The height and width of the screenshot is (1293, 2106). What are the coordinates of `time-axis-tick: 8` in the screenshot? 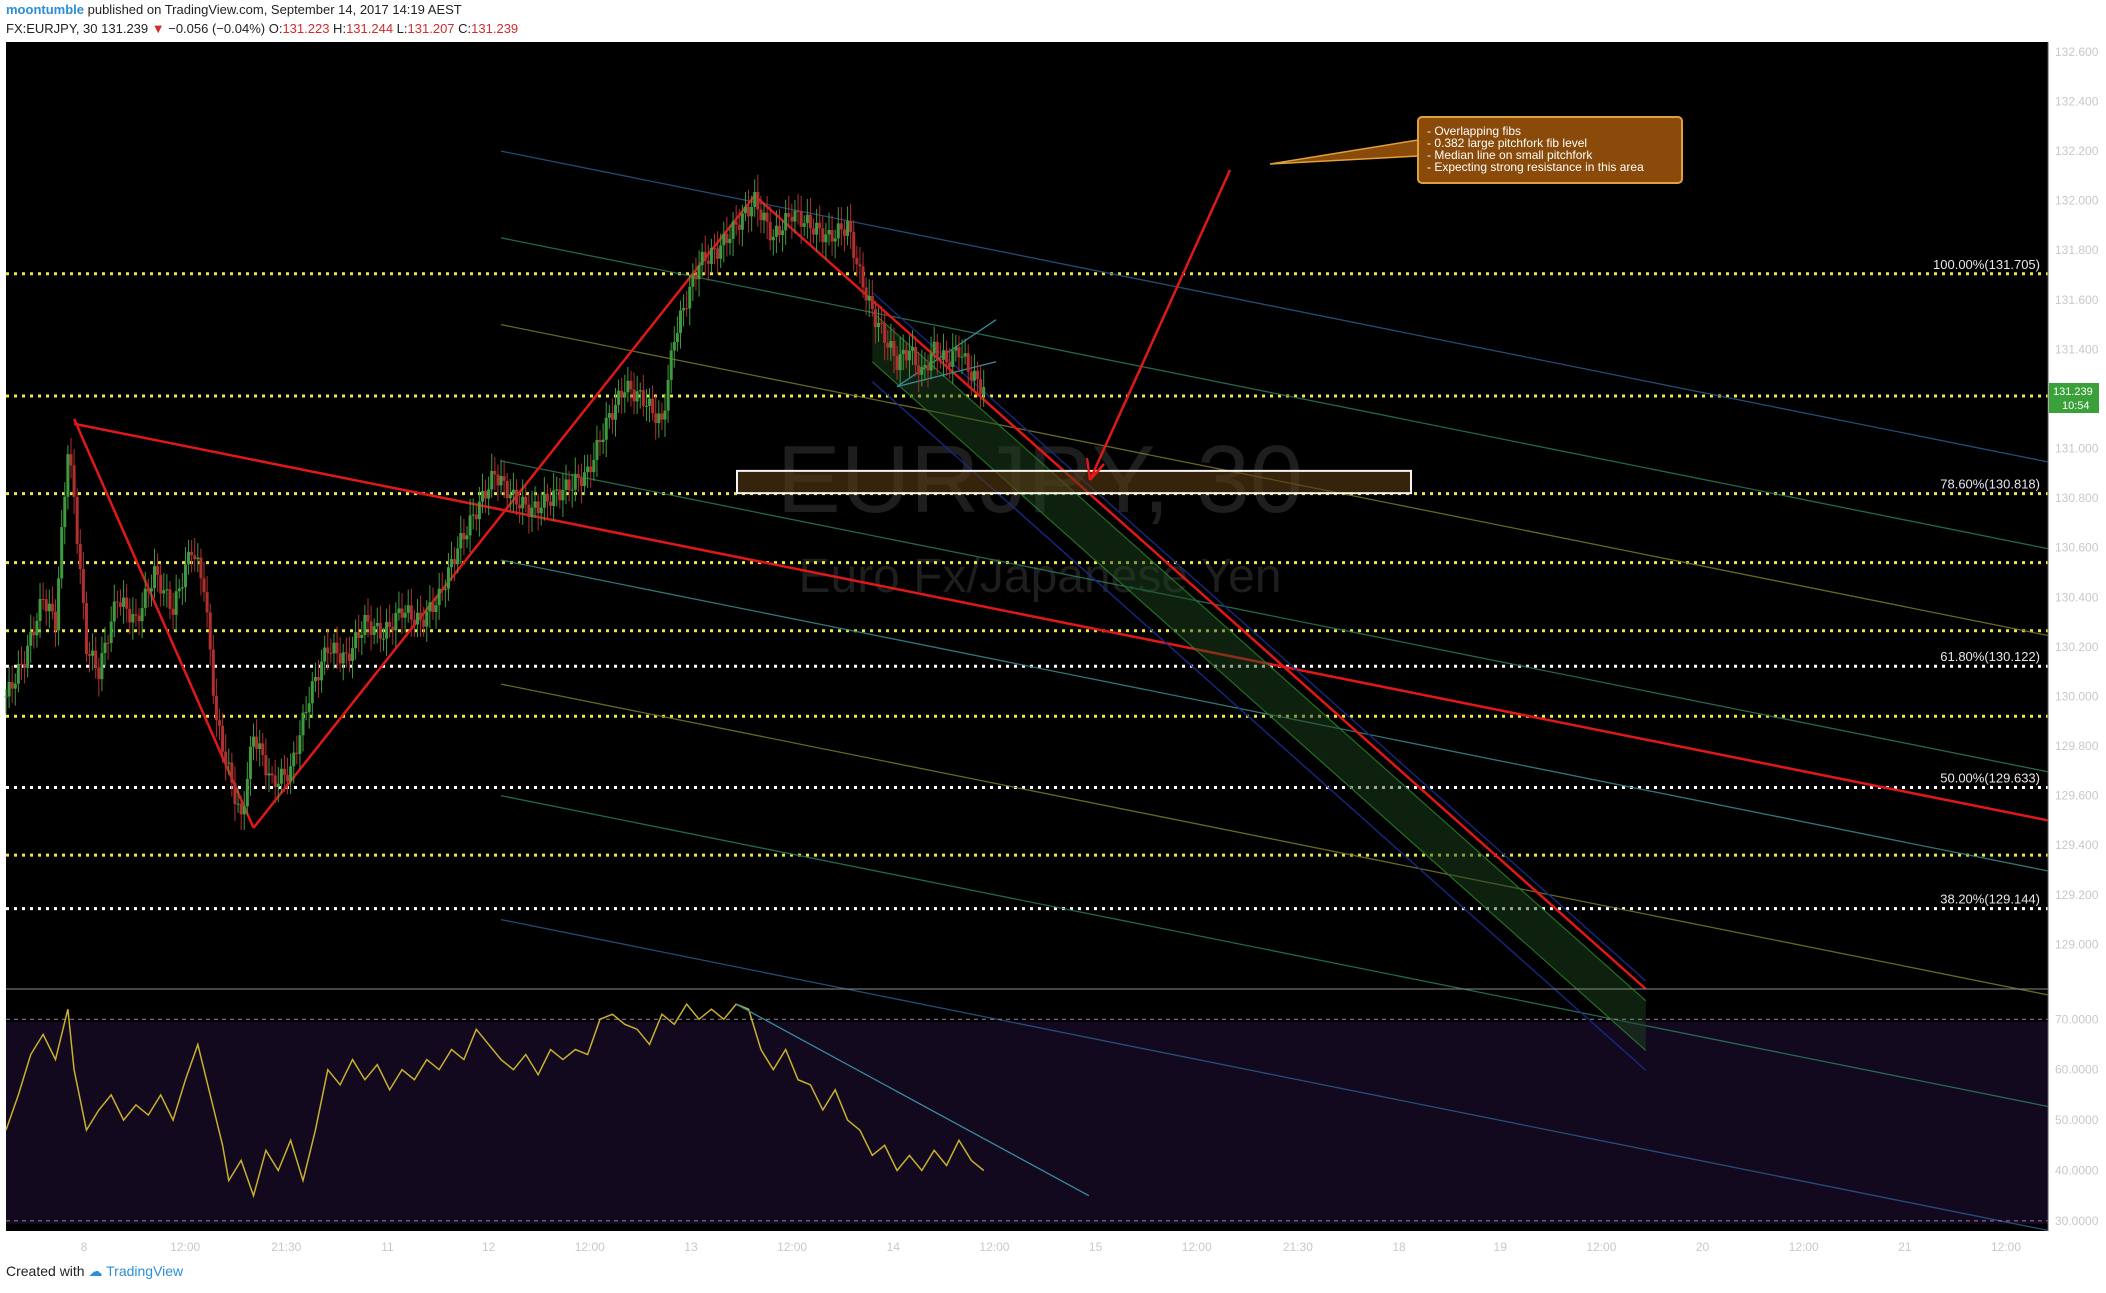 It's located at (84, 1247).